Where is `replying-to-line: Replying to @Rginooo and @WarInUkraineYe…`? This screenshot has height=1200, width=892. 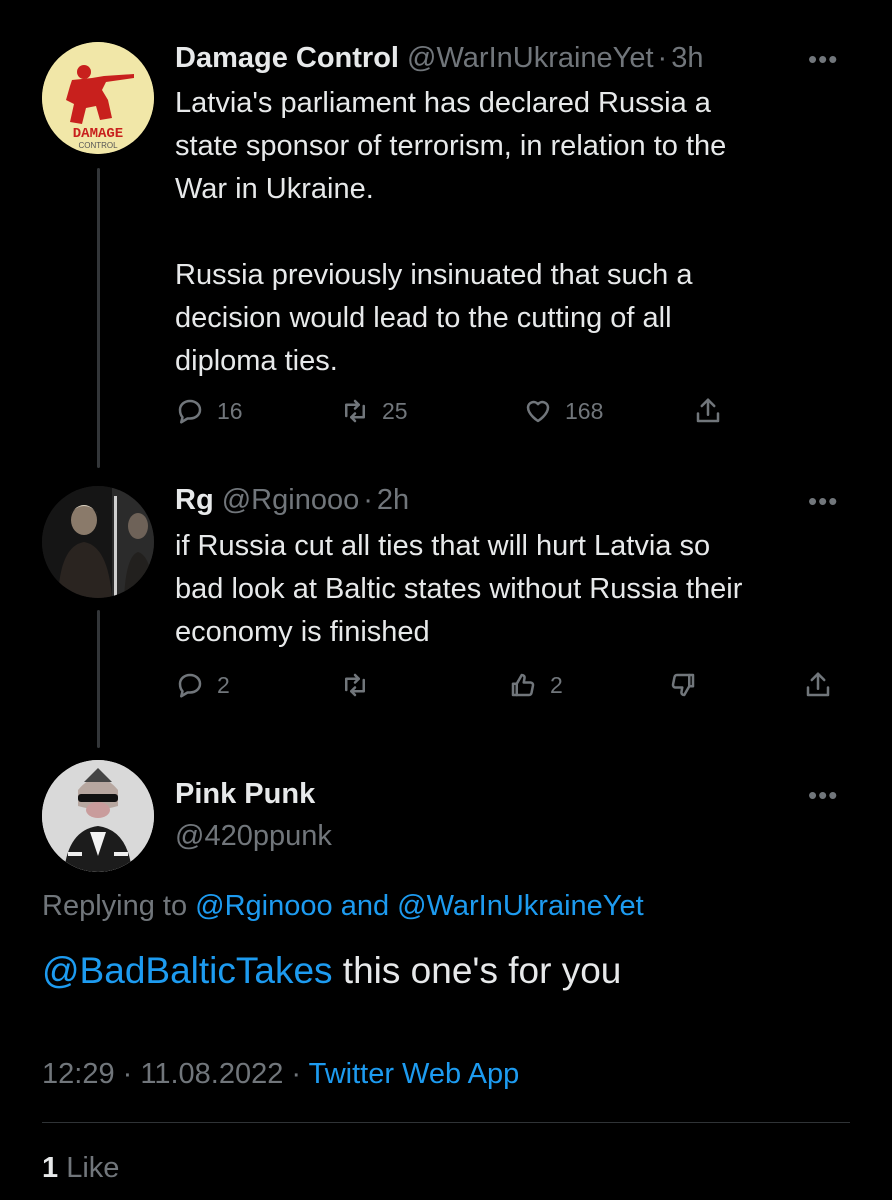 replying-to-line: Replying to @Rginooo and @WarInUkraineYe… is located at coordinates (343, 906).